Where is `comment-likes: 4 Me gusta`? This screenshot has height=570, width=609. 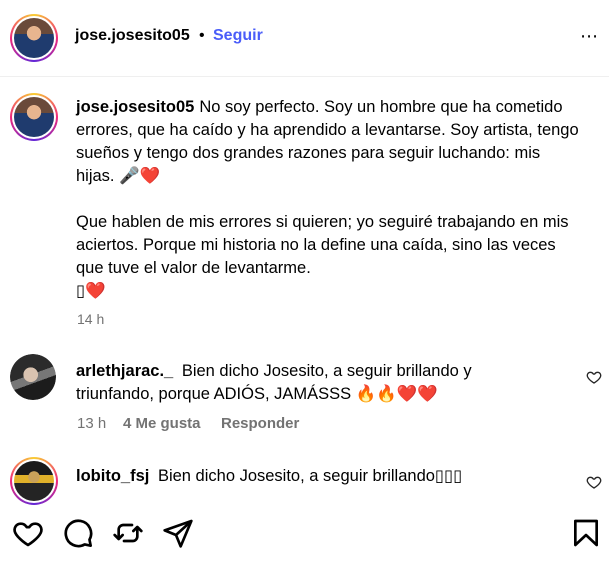 comment-likes: 4 Me gusta is located at coordinates (162, 423).